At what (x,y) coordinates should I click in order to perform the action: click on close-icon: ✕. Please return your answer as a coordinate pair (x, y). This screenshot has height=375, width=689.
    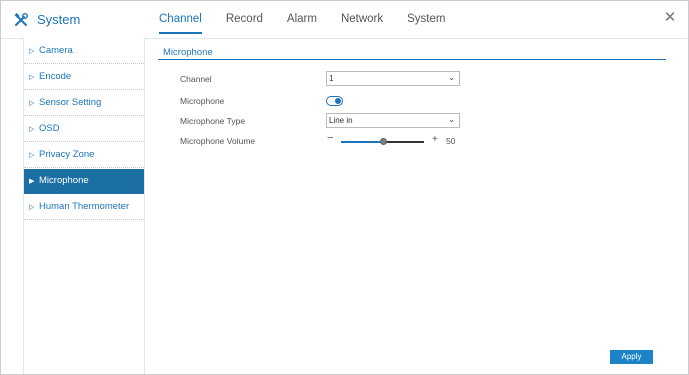
    Looking at the image, I should click on (670, 18).